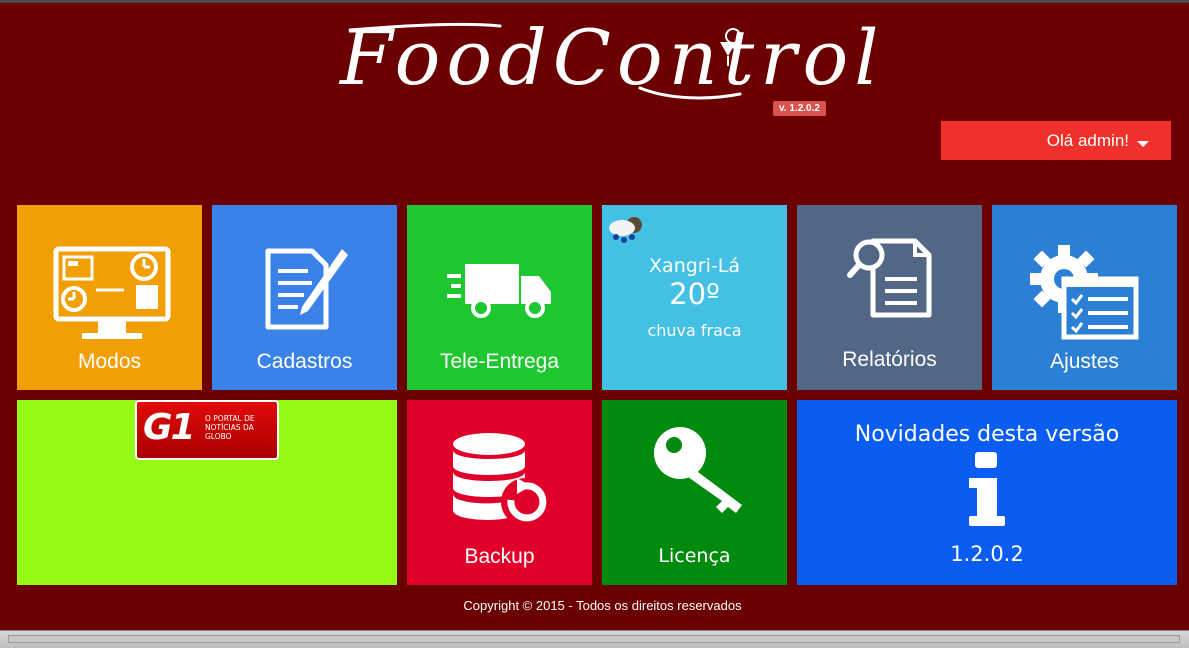 This screenshot has width=1189, height=648. Describe the element at coordinates (987, 434) in the screenshot. I see `novidades-title: Novidades desta versão` at that location.